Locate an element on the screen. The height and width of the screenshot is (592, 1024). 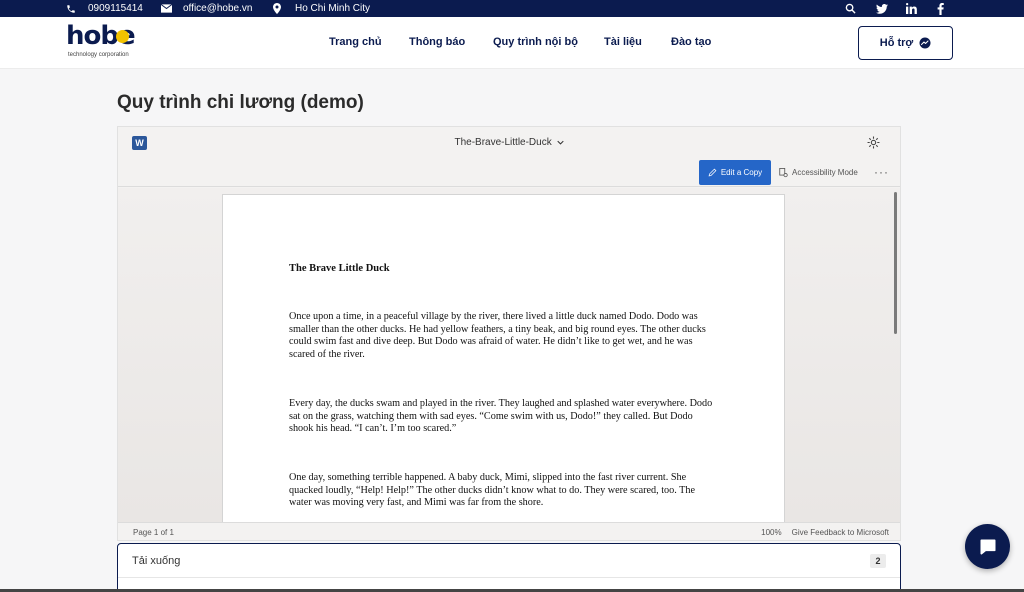
twitter-icon is located at coordinates (882, 8).